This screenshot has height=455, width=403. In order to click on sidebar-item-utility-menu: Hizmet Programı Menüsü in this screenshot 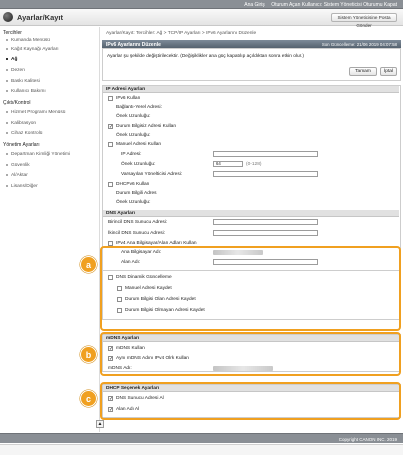, I will do `click(35, 112)`.